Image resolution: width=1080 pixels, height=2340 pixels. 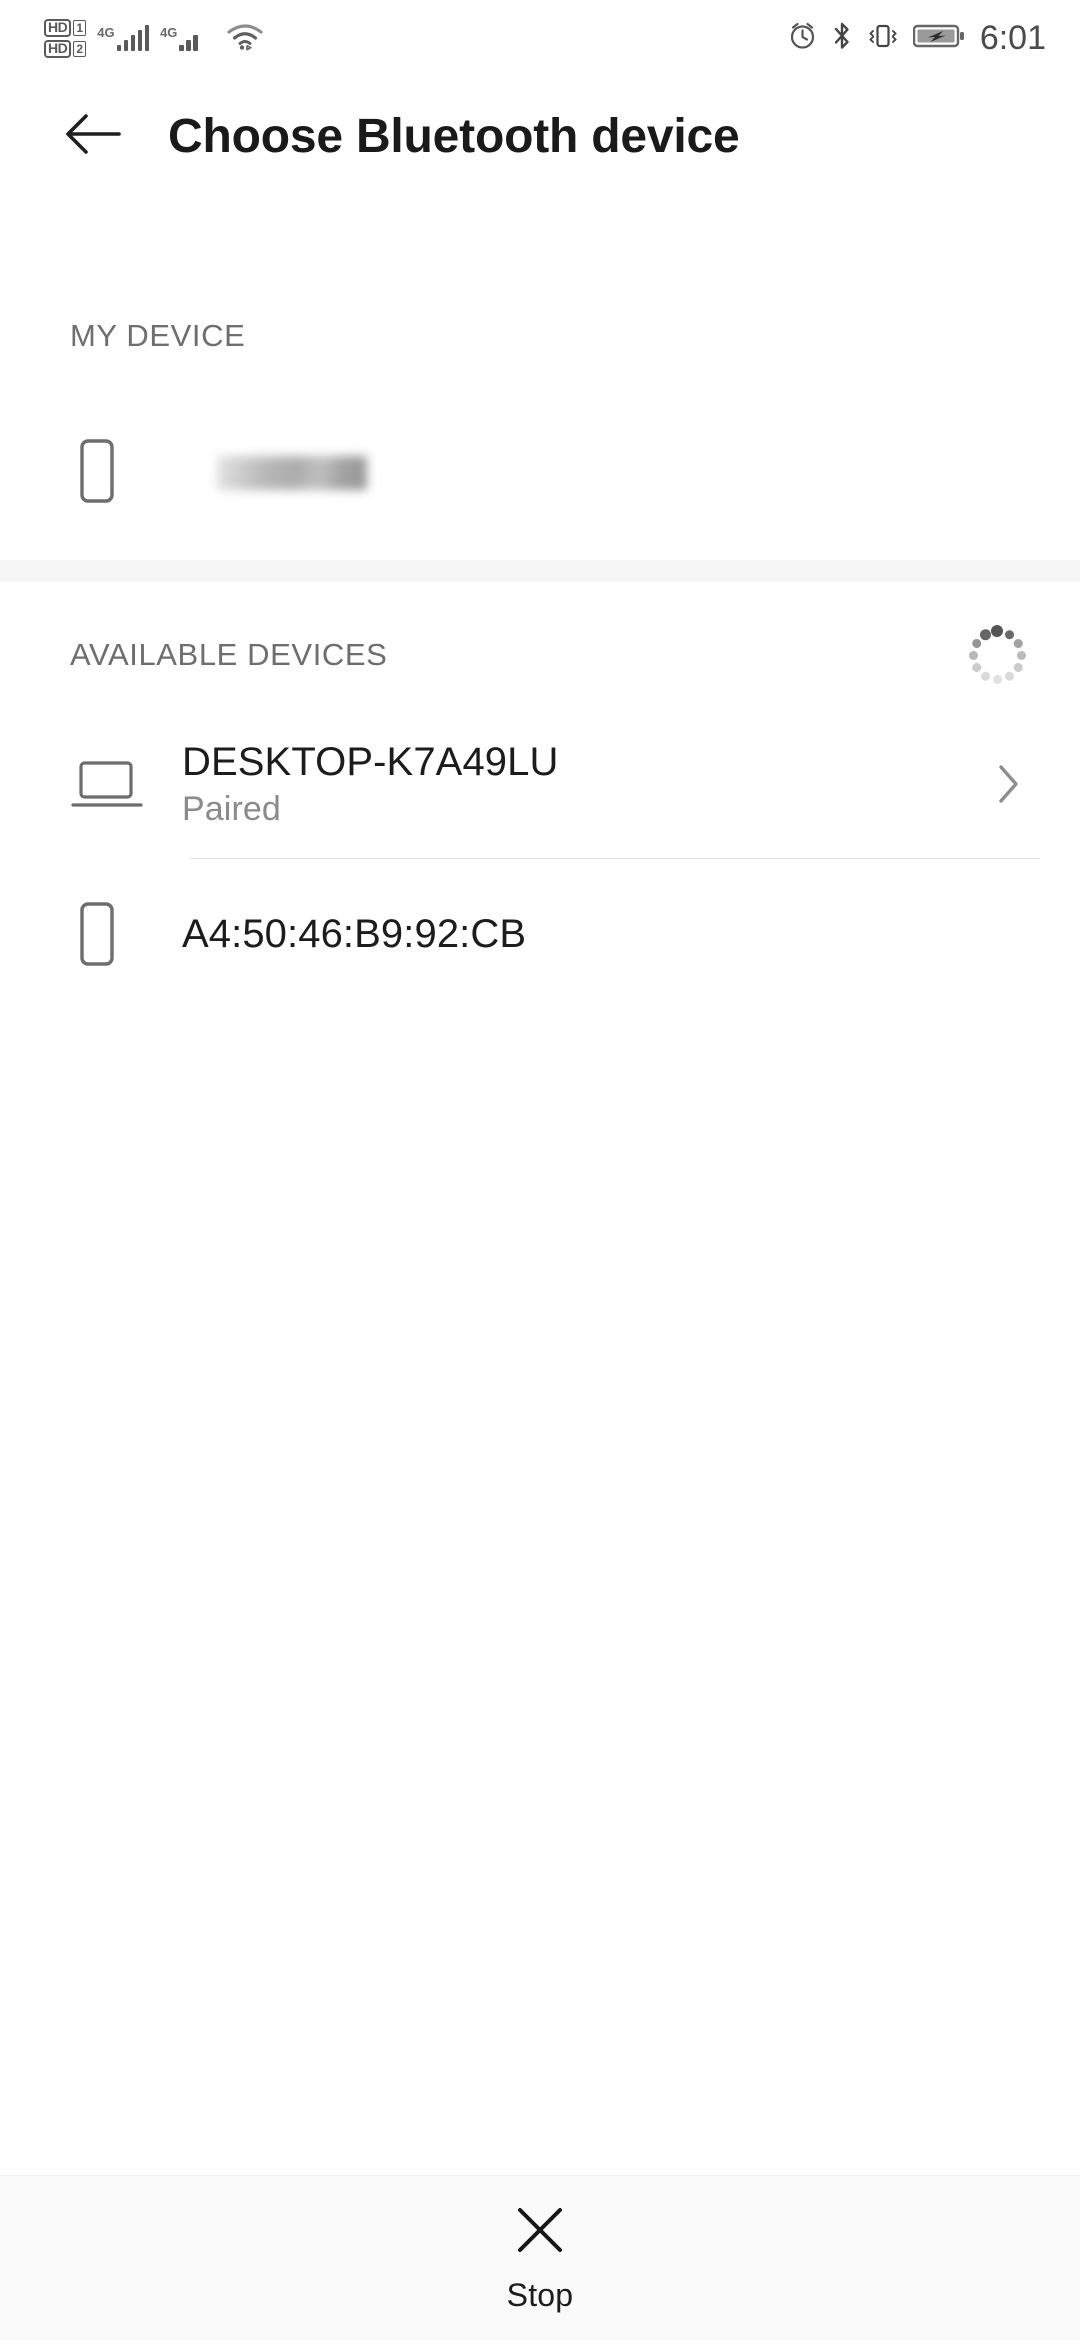 I want to click on section-header-my-device: MY DEVICE, so click(x=158, y=335).